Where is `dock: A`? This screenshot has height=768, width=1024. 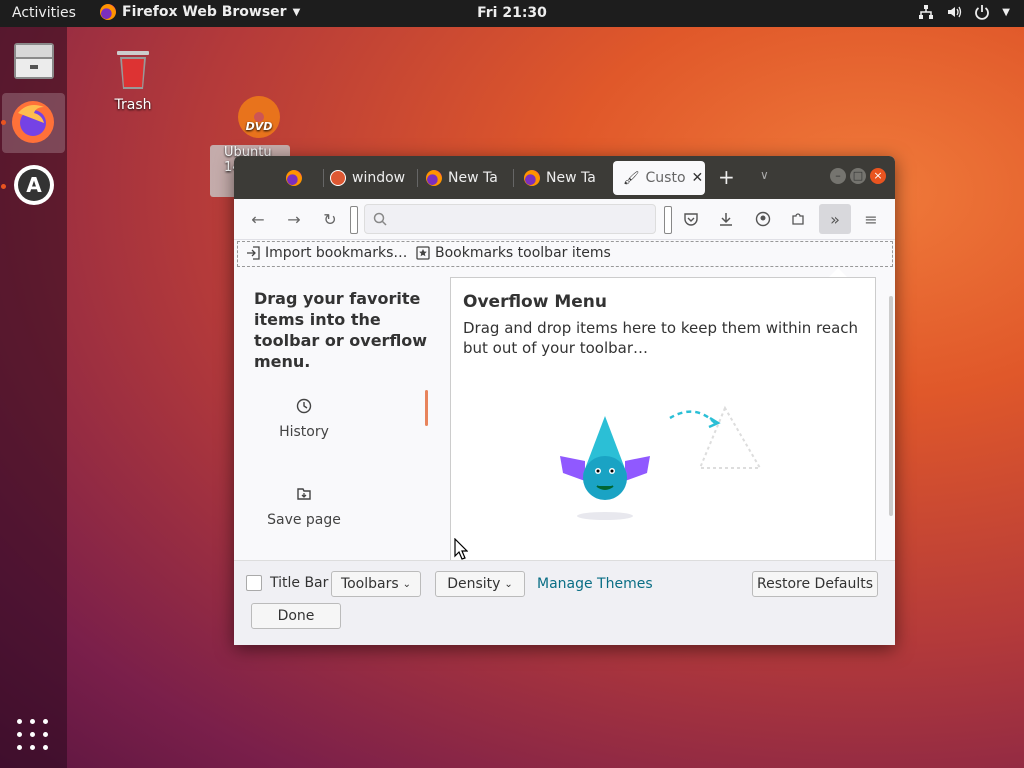
dock: A is located at coordinates (33, 397).